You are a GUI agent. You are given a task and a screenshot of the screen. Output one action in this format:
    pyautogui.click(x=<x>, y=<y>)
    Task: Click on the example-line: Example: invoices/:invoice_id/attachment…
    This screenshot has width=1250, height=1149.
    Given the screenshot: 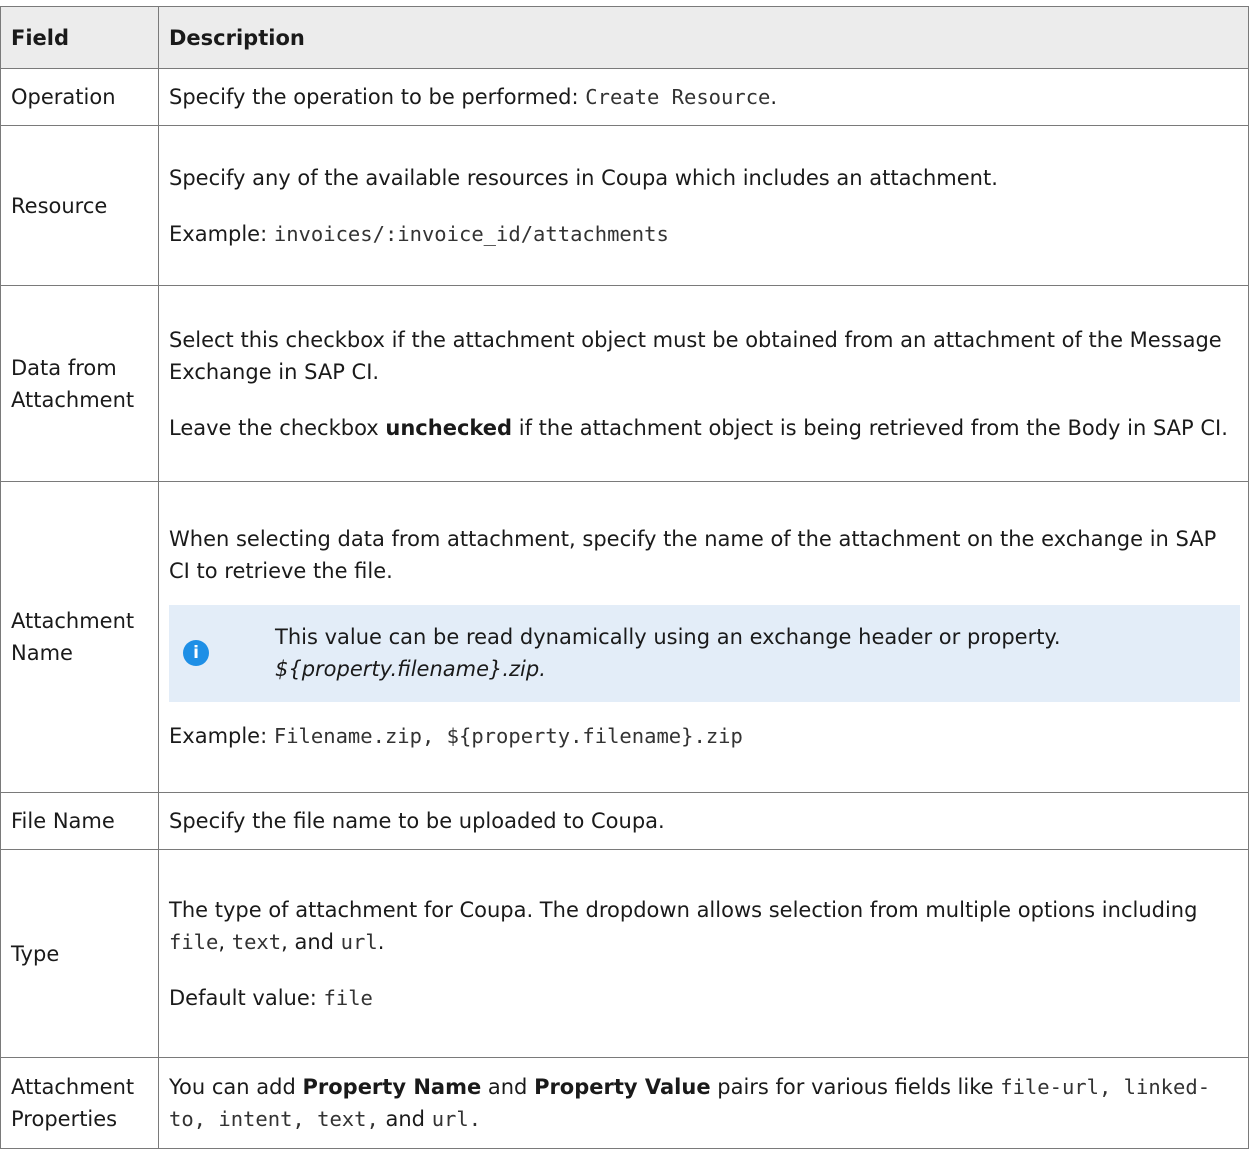 What is the action you would take?
    pyautogui.click(x=704, y=234)
    